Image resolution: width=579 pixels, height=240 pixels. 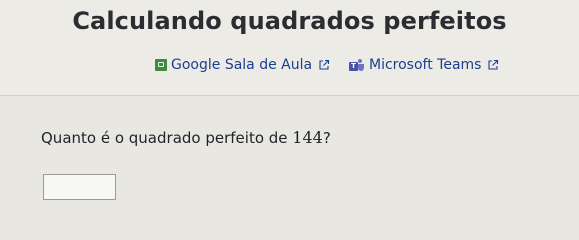 I want to click on google-classroom-icon, so click(x=161, y=65).